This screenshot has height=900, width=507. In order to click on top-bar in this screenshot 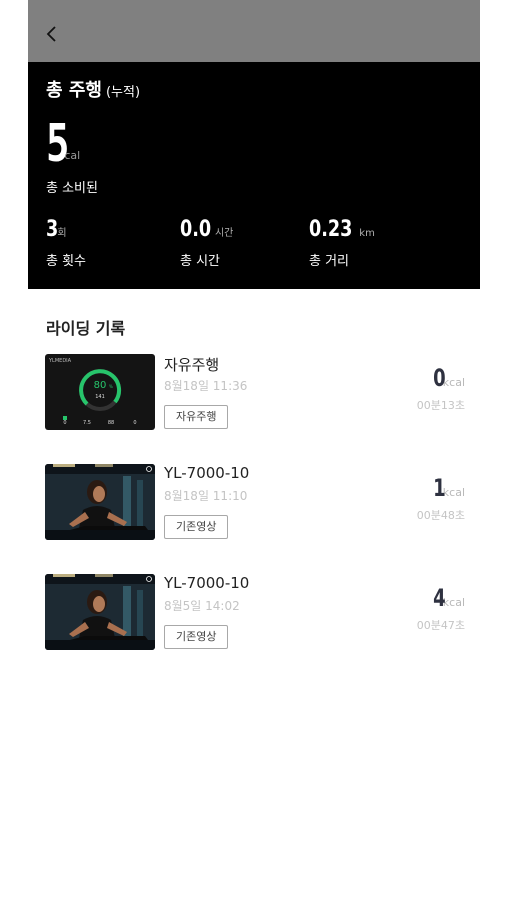, I will do `click(254, 31)`.